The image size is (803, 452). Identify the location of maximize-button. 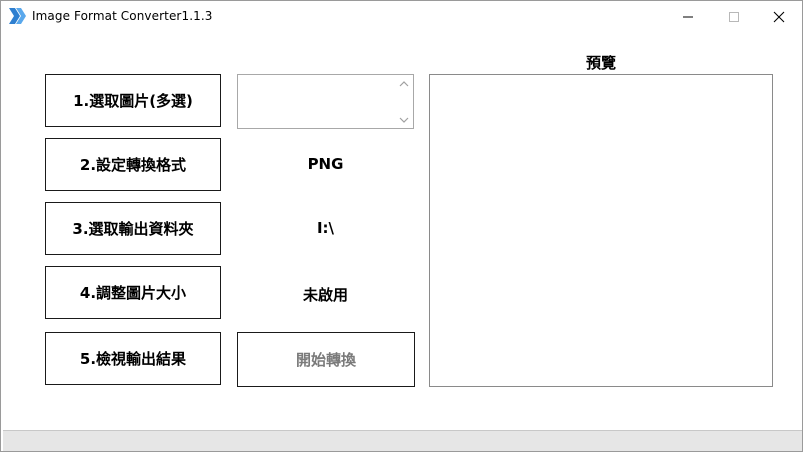
(734, 16).